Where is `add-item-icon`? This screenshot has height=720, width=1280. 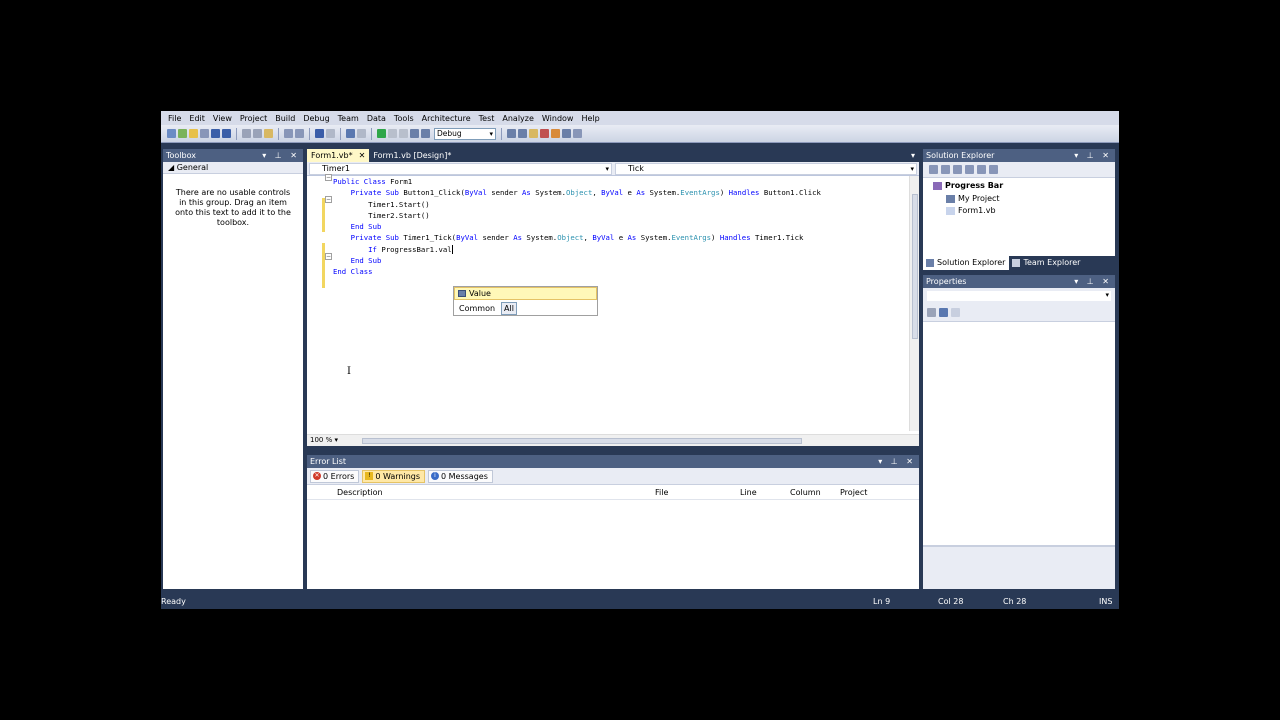
add-item-icon is located at coordinates (182, 133).